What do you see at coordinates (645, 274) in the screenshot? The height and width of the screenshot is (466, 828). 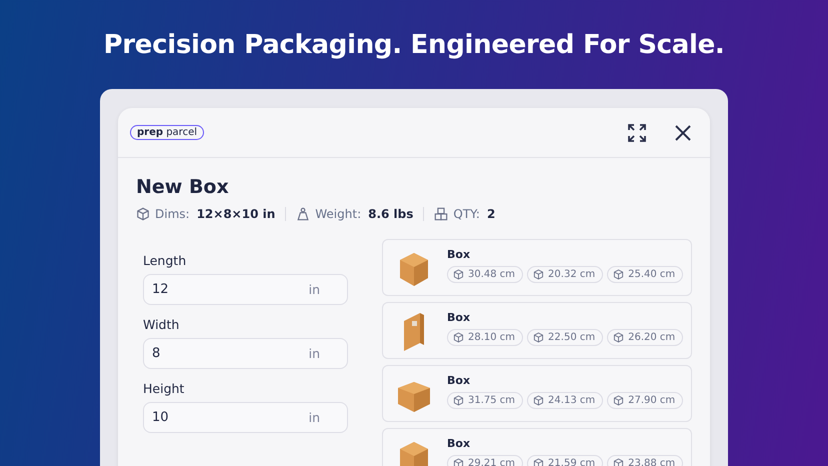 I see `dimension-chip: 25.40 cm` at bounding box center [645, 274].